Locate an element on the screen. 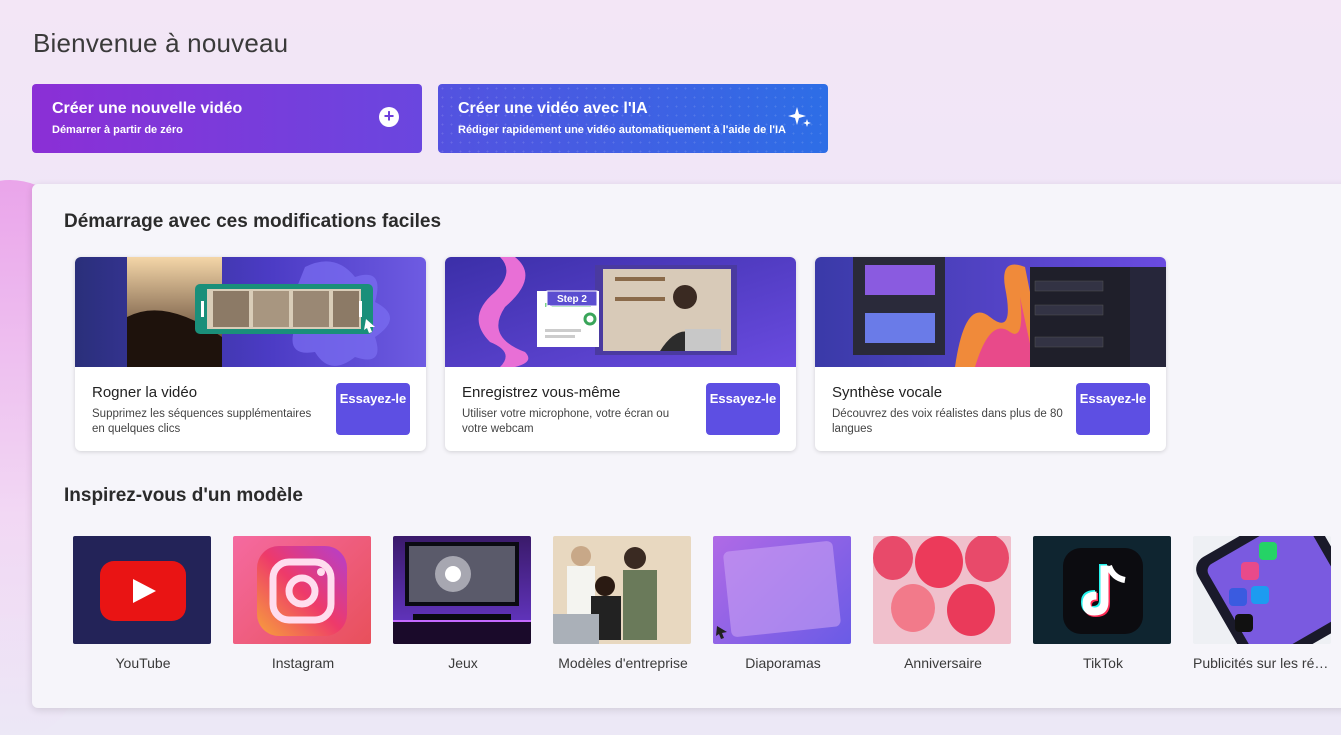 Image resolution: width=1341 pixels, height=735 pixels. card-title: Rogner la vidéo is located at coordinates (145, 392).